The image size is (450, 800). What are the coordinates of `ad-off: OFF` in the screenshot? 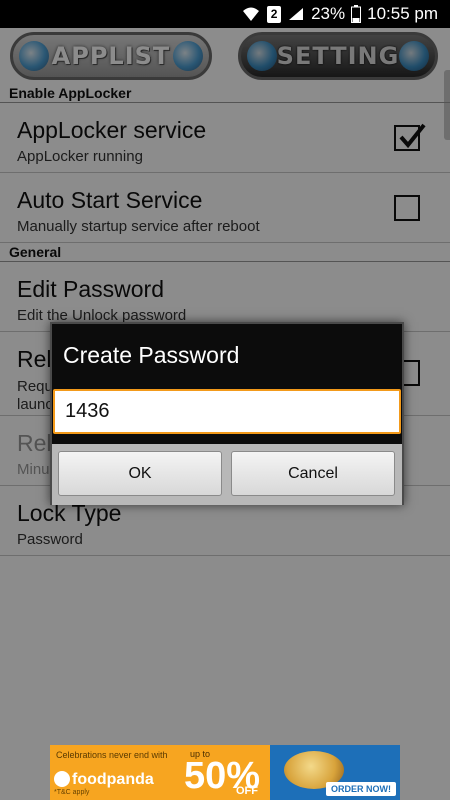 It's located at (247, 791).